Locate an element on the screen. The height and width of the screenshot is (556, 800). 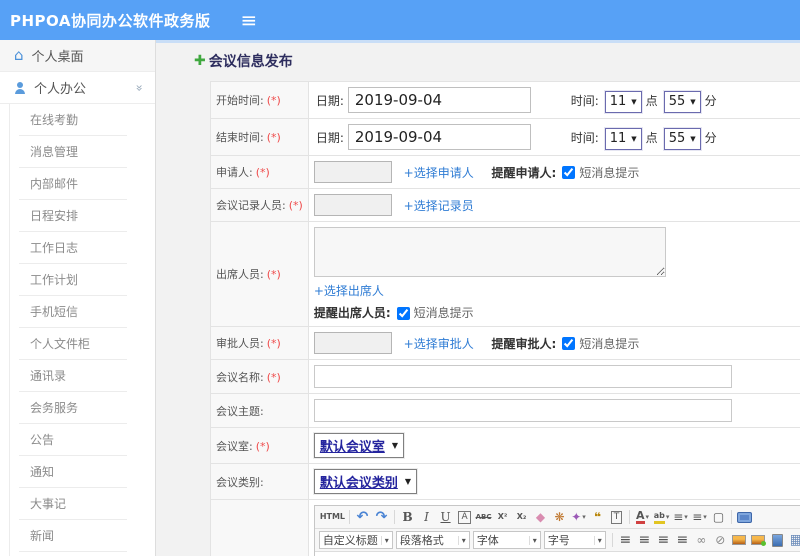
sidebar-item-work-log: 工作日志 is located at coordinates (73, 248).